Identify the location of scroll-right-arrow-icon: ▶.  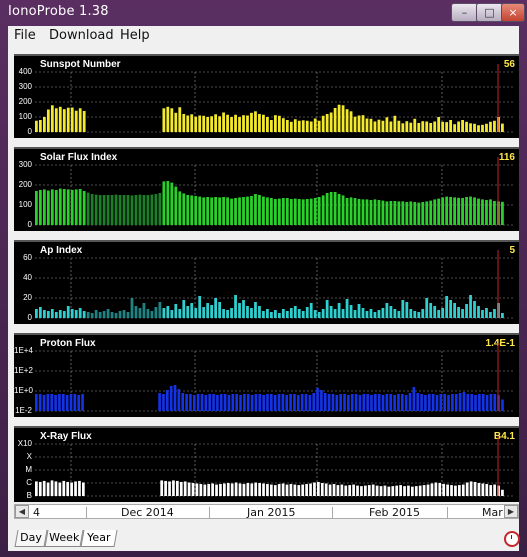
(511, 511).